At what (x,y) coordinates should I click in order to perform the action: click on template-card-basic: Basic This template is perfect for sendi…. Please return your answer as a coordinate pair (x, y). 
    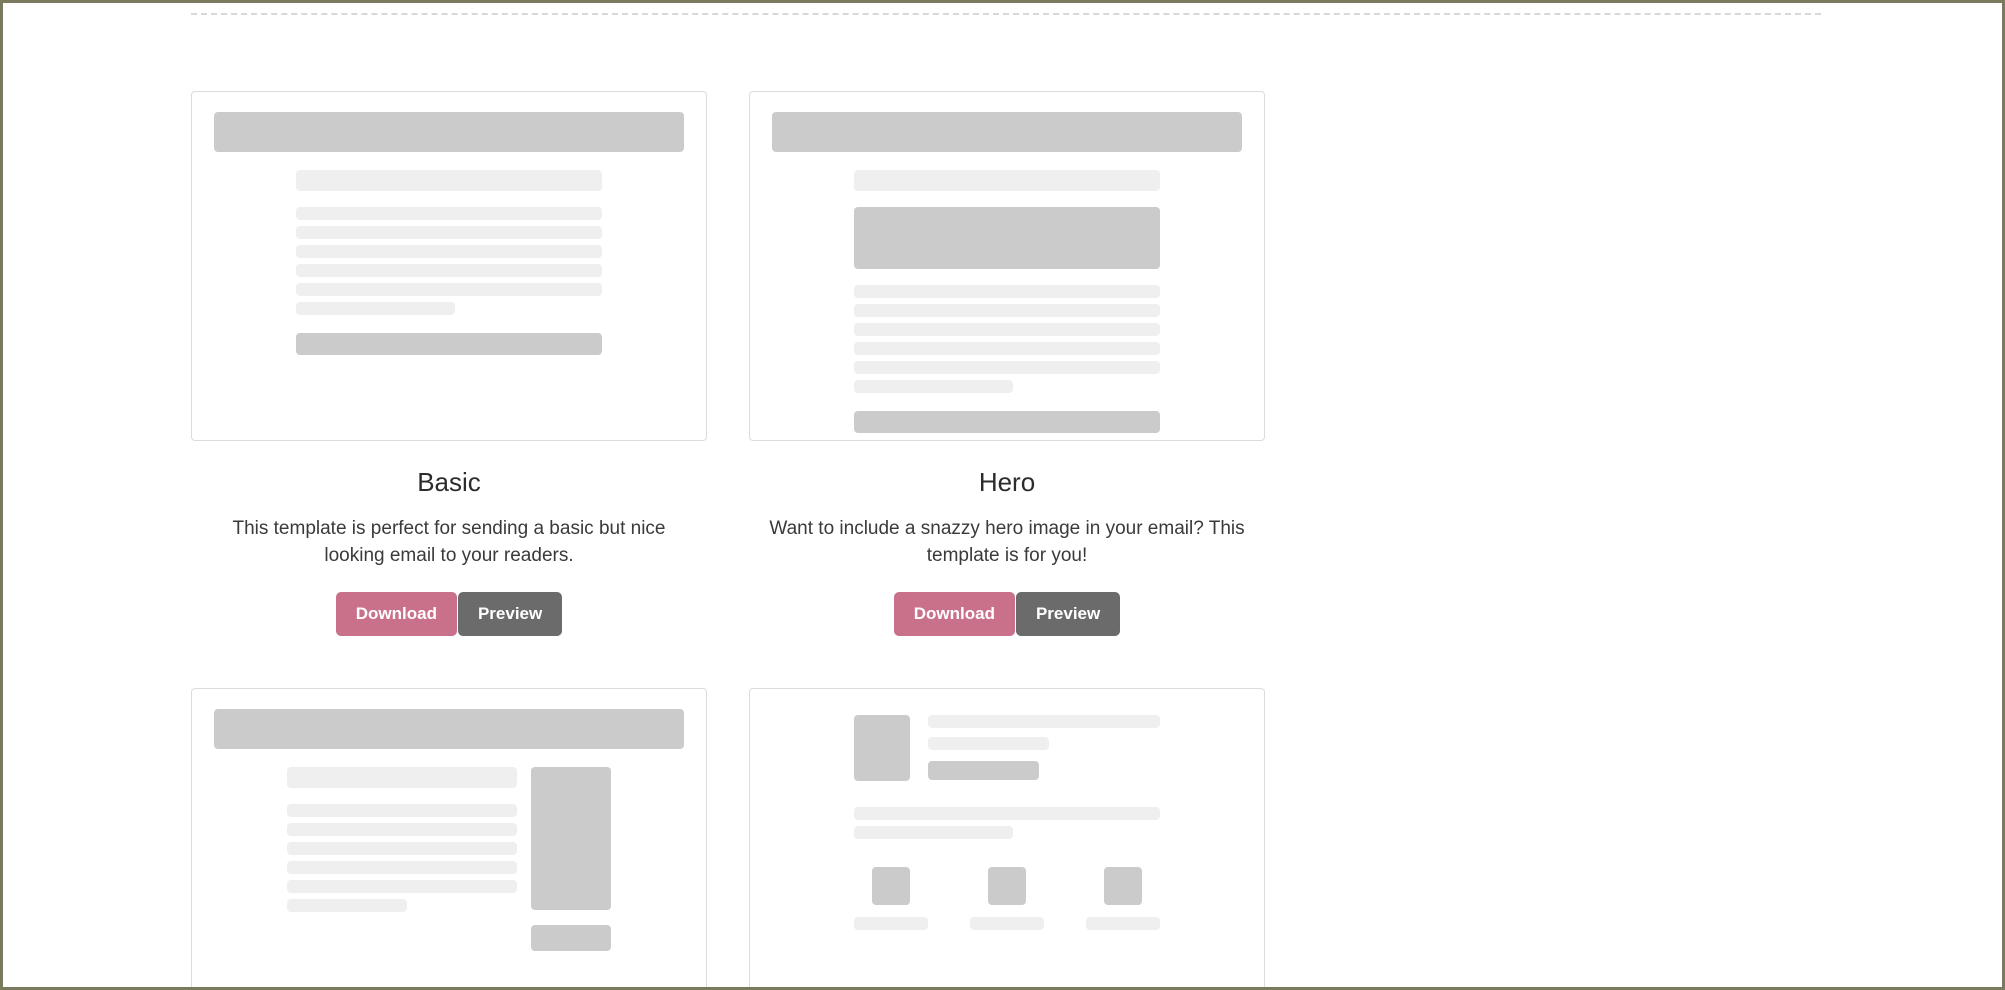
    Looking at the image, I should click on (449, 364).